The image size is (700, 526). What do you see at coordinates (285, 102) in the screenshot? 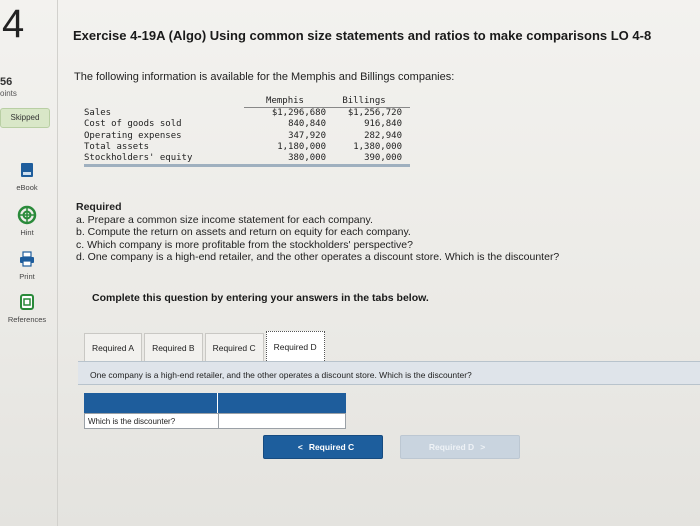
I see `header-memphis: Memphis` at bounding box center [285, 102].